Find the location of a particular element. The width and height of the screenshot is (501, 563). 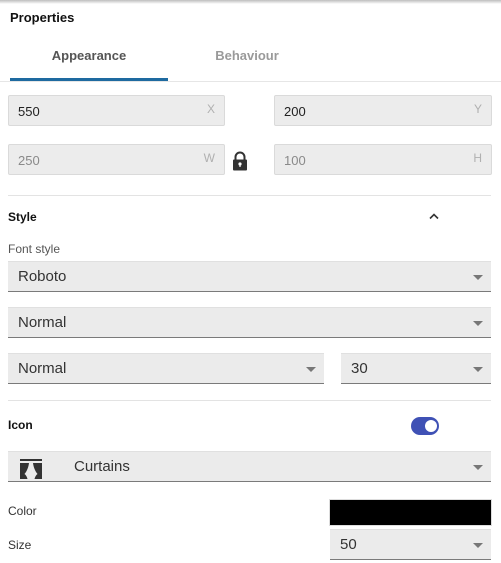

x-suffix: X is located at coordinates (210, 109).